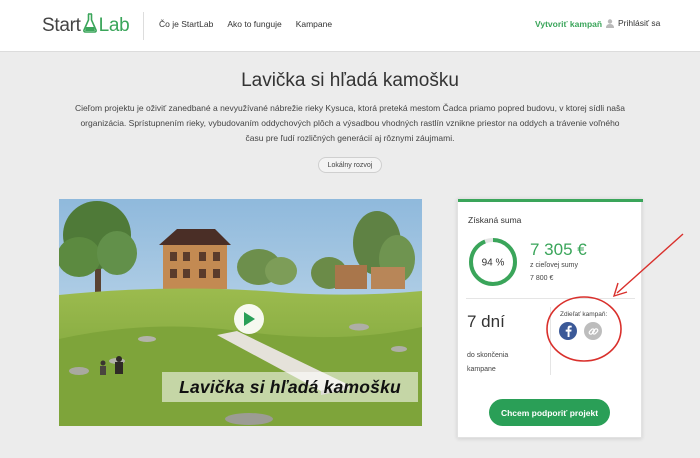 The image size is (700, 458). I want to click on category-tag: Lokálny rozvoj, so click(350, 165).